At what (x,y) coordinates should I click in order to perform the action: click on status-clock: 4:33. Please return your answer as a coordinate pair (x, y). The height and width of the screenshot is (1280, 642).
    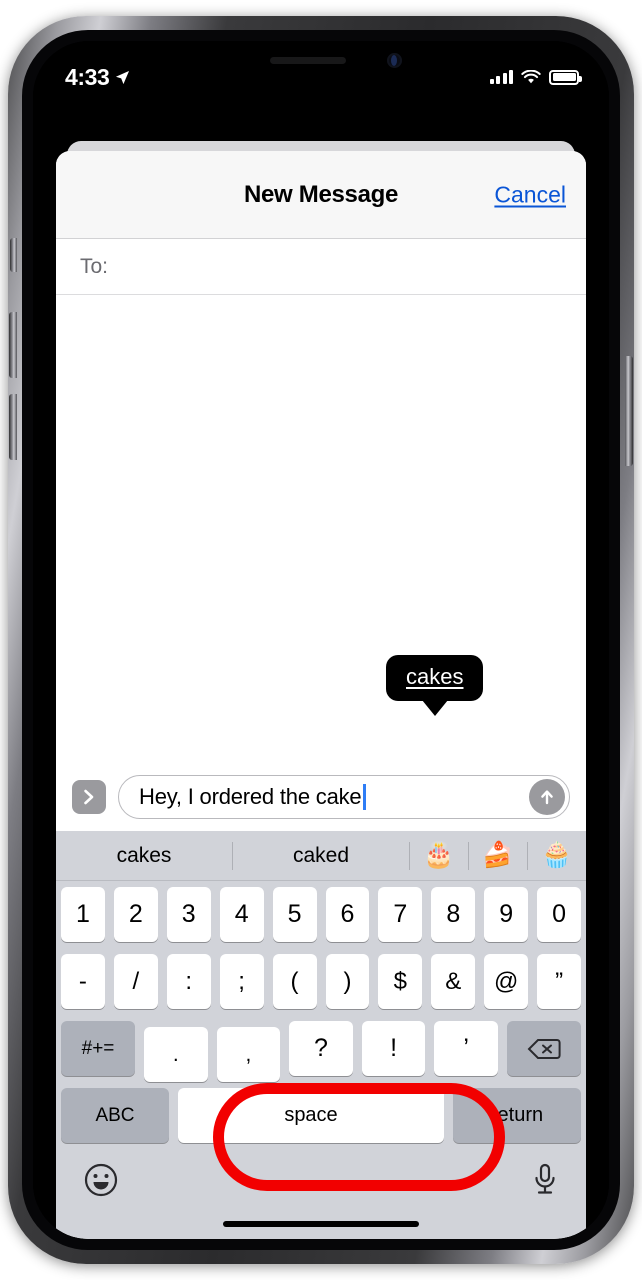
    Looking at the image, I should click on (87, 76).